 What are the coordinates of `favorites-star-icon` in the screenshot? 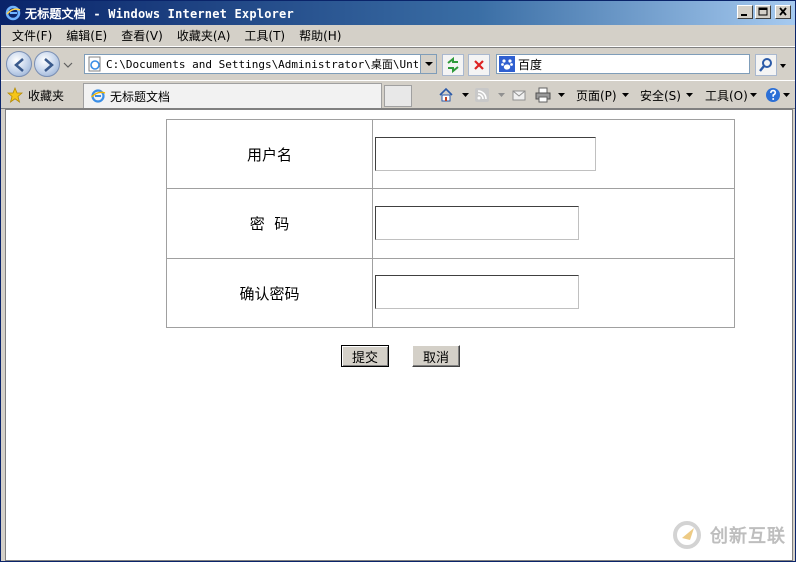 It's located at (15, 95).